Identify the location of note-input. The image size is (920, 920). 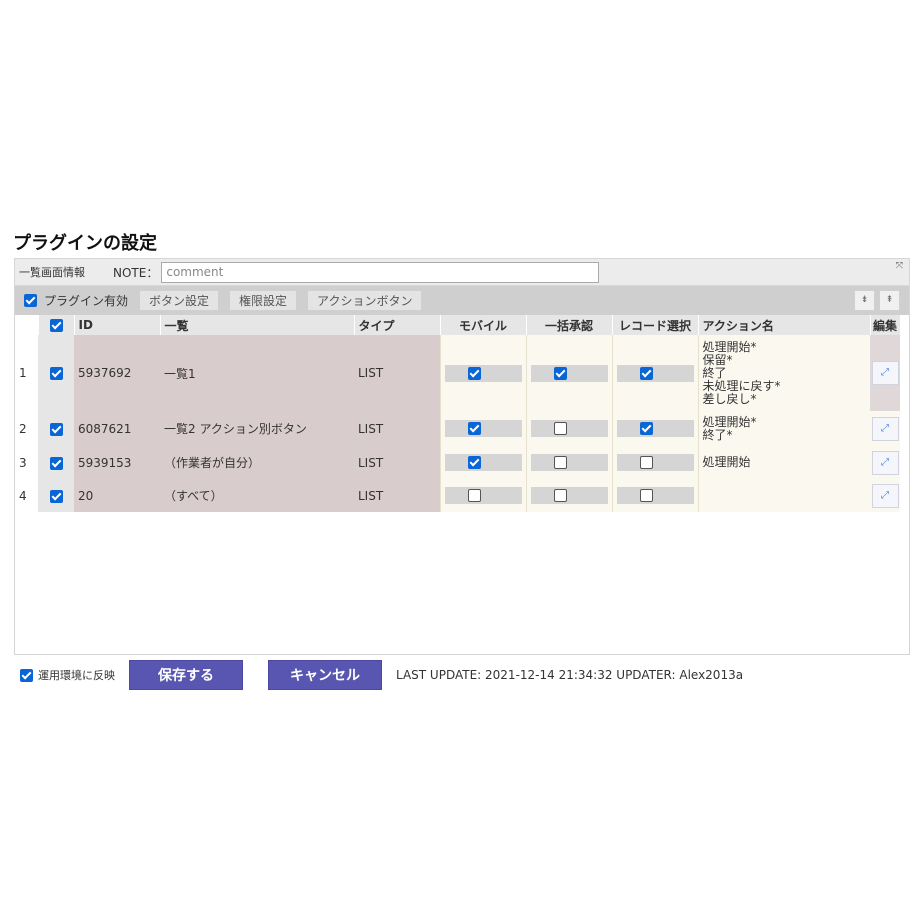
(380, 272).